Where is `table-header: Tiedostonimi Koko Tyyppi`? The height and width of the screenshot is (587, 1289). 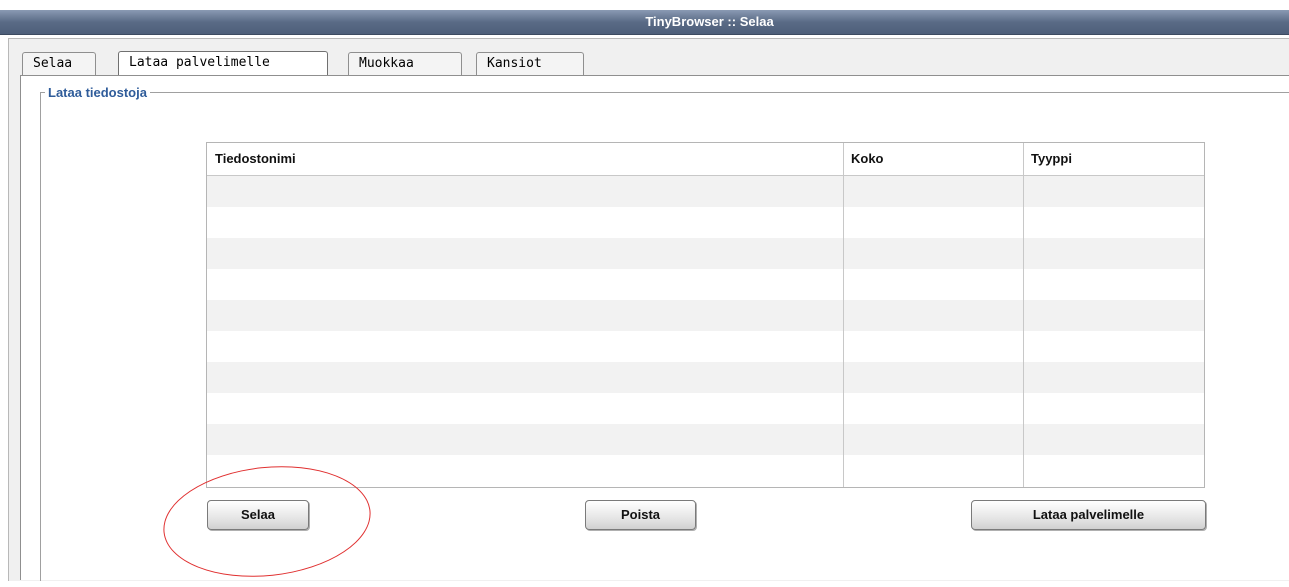 table-header: Tiedostonimi Koko Tyyppi is located at coordinates (705, 159).